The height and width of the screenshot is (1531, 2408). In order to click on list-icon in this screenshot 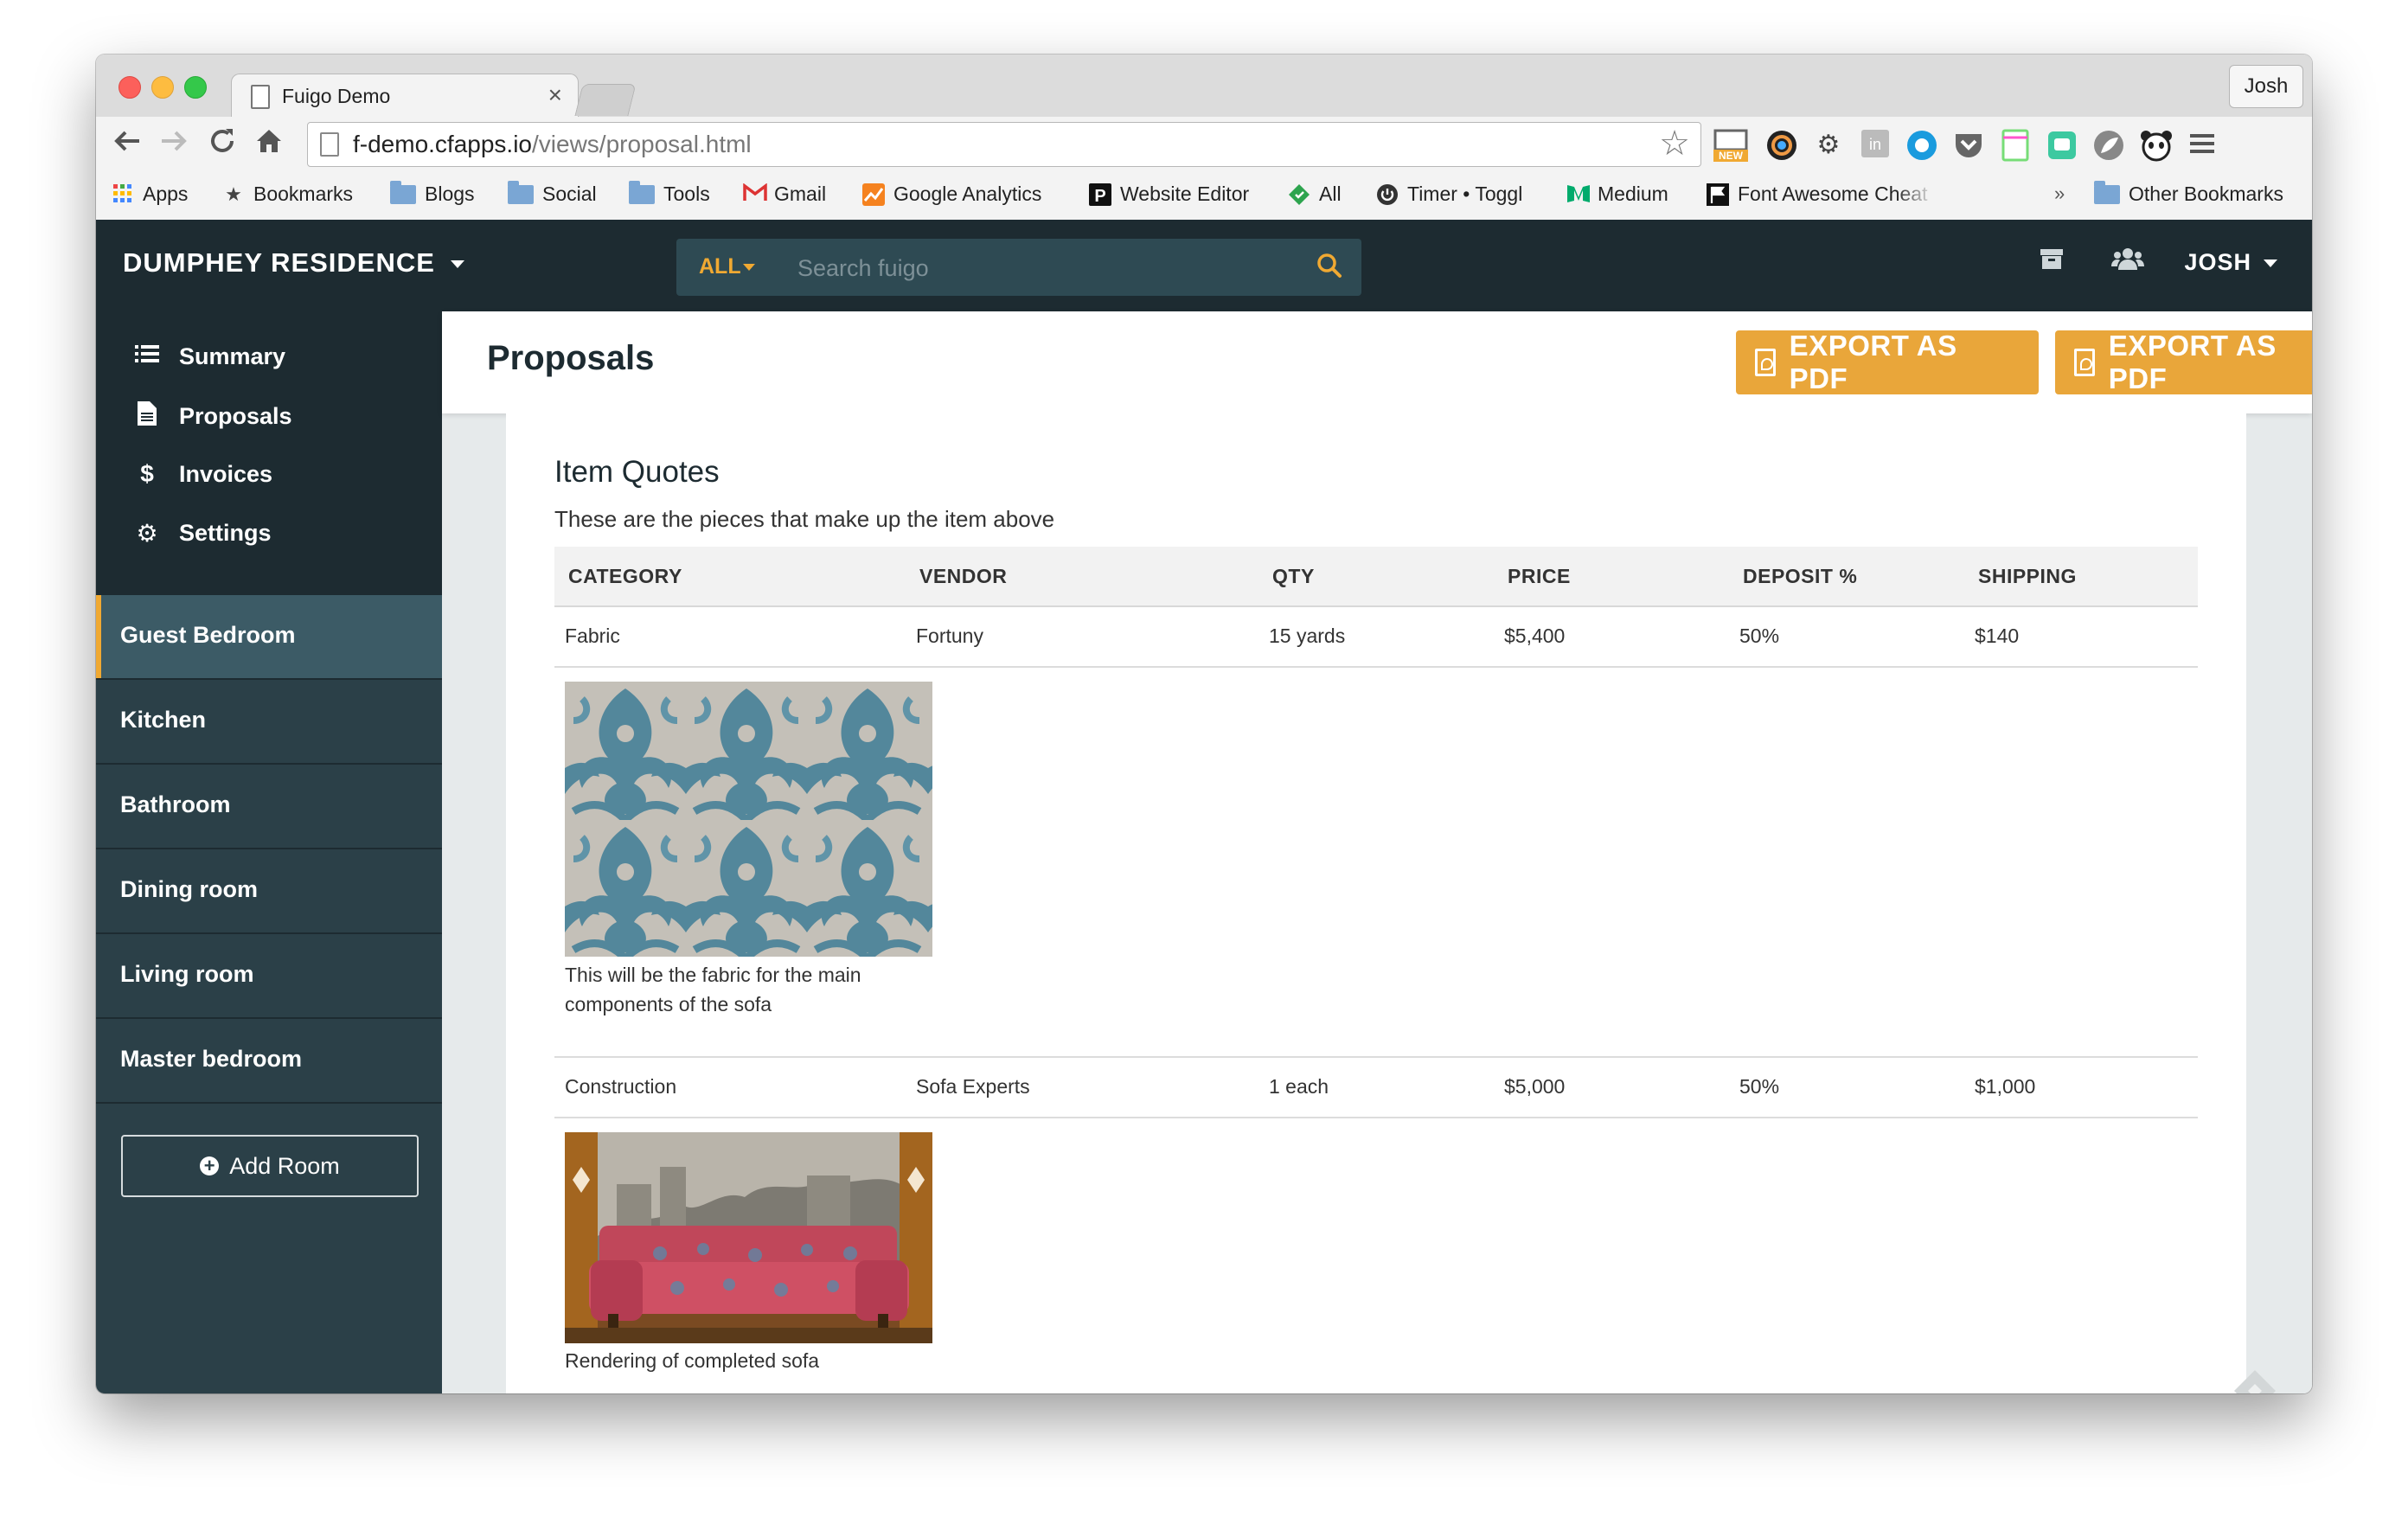, I will do `click(147, 356)`.